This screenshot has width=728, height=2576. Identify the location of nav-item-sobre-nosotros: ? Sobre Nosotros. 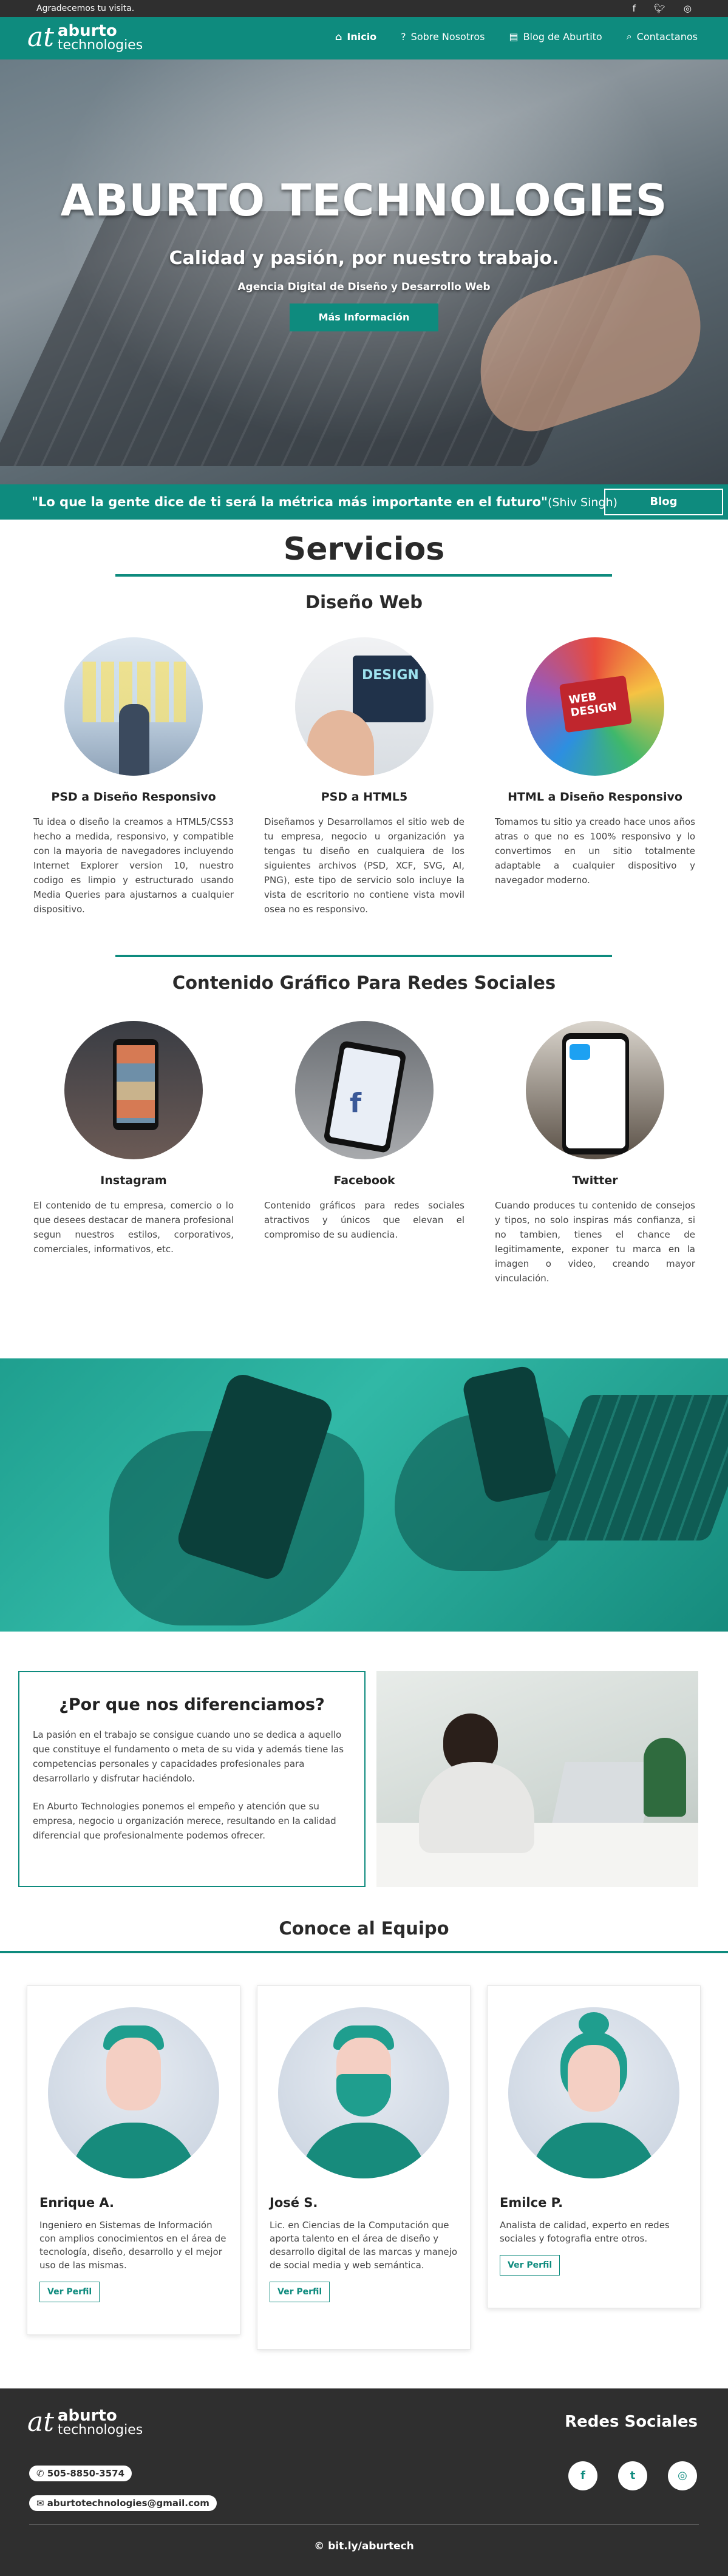
(443, 36).